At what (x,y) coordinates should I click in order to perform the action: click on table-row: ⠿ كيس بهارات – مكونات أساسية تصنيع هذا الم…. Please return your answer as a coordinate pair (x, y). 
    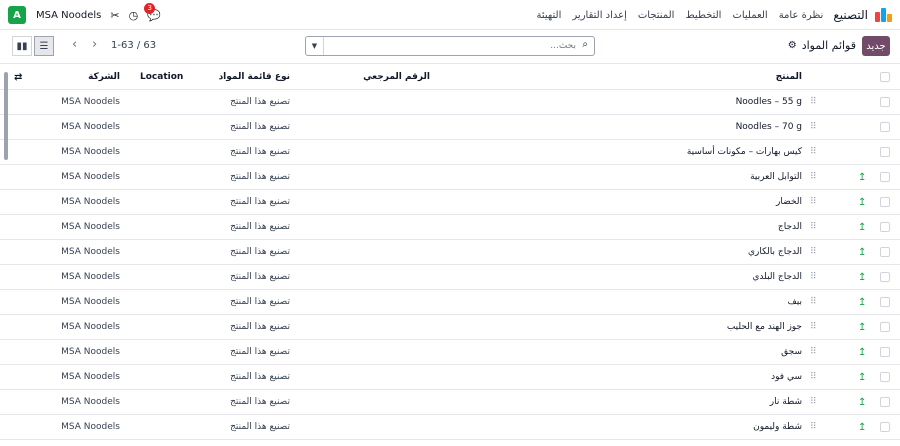
    Looking at the image, I should click on (450, 152).